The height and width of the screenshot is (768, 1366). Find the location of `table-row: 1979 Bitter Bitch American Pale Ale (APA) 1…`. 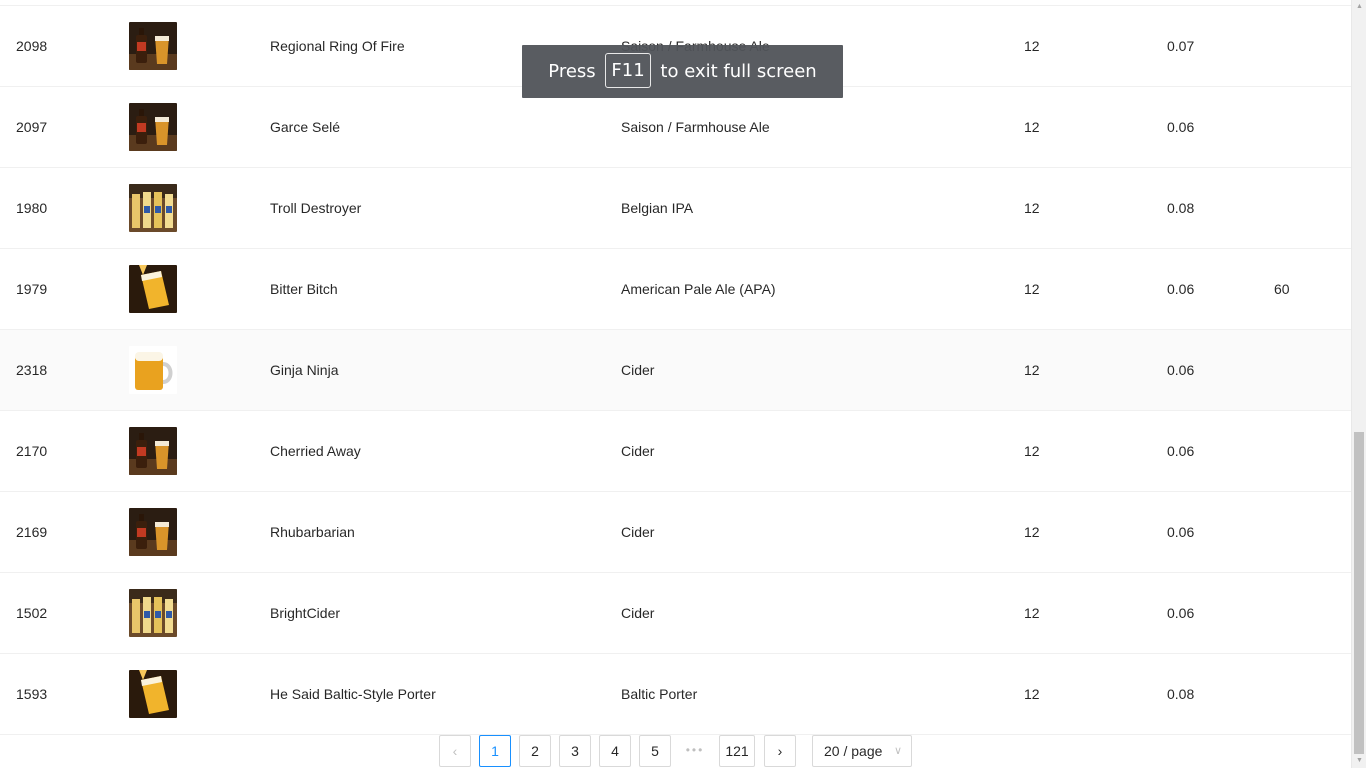

table-row: 1979 Bitter Bitch American Pale Ale (APA) 1… is located at coordinates (675, 289).